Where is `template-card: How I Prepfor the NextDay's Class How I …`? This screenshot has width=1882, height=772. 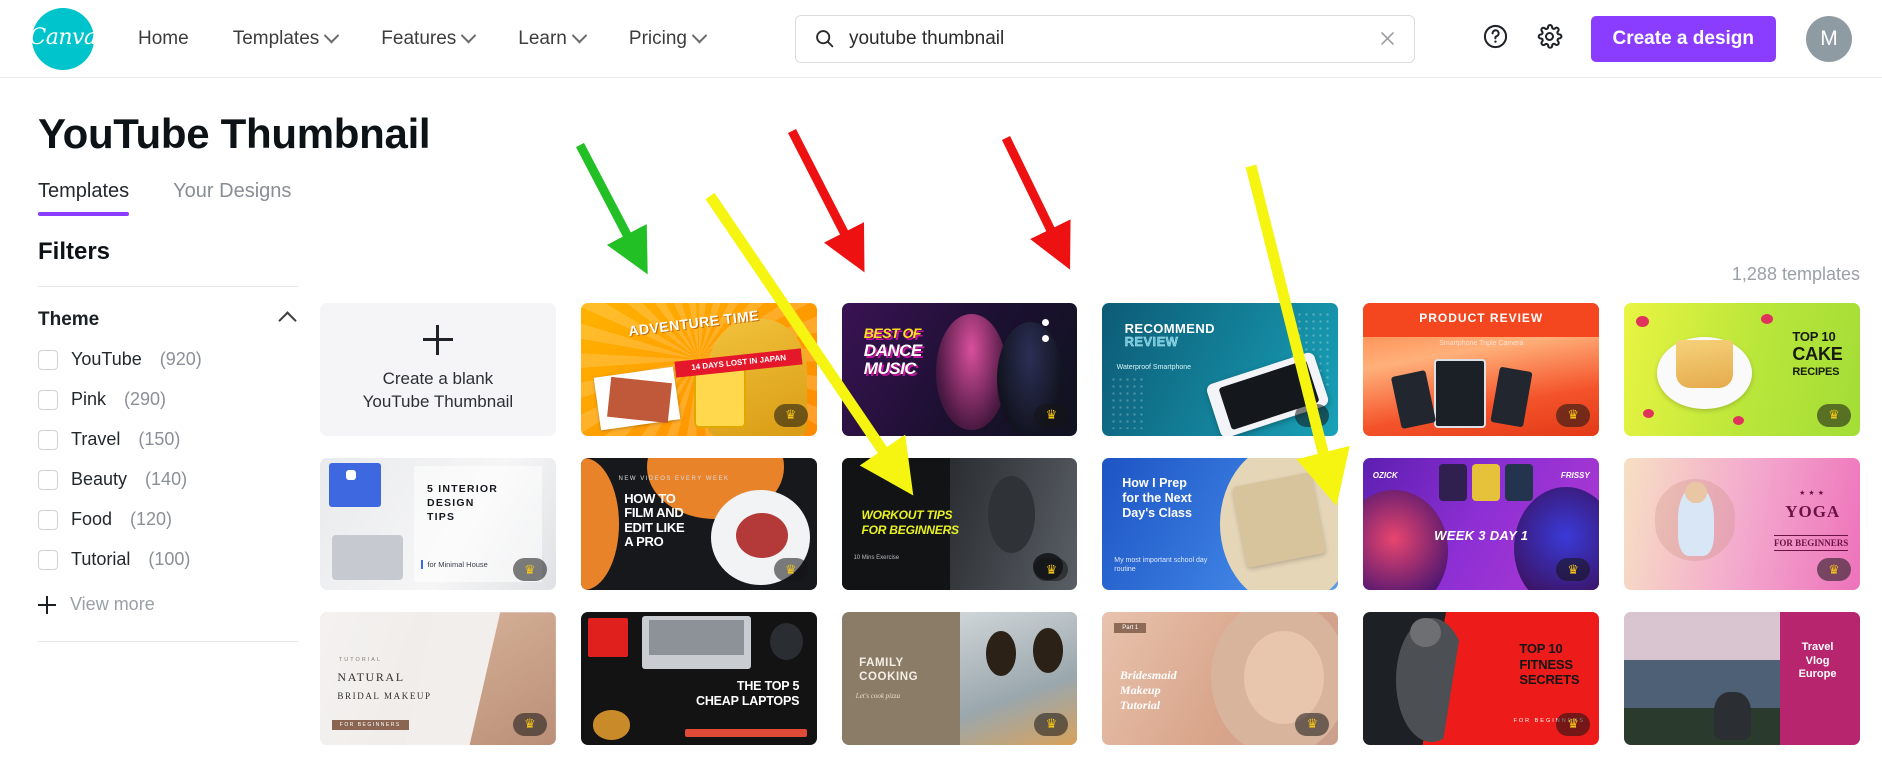 template-card: How I Prepfor the NextDay's Class How I … is located at coordinates (1220, 524).